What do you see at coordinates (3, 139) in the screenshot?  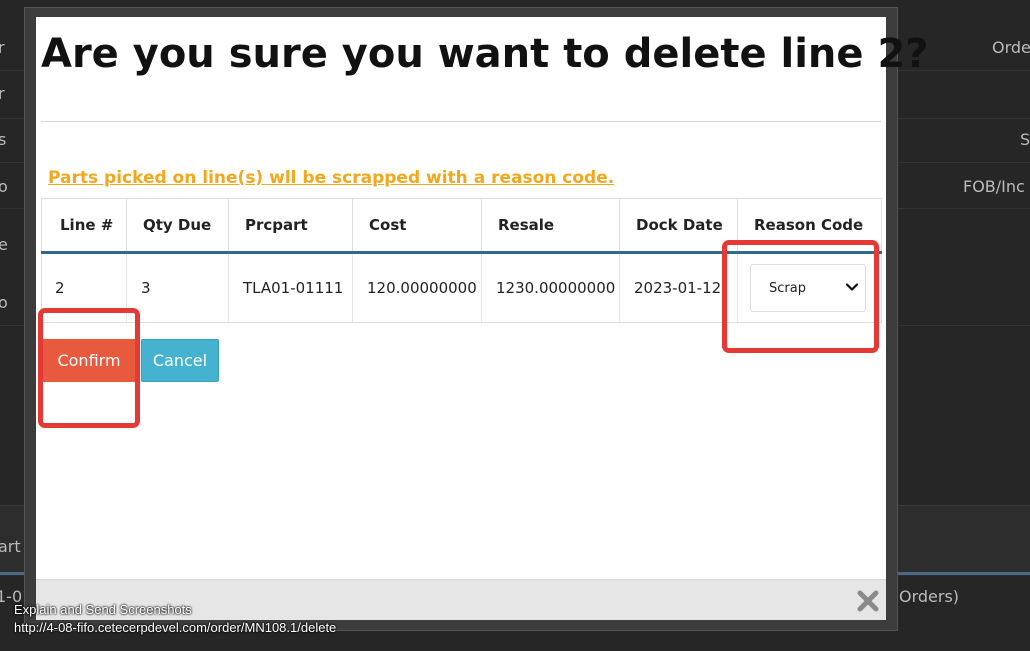 I see `background-text: s` at bounding box center [3, 139].